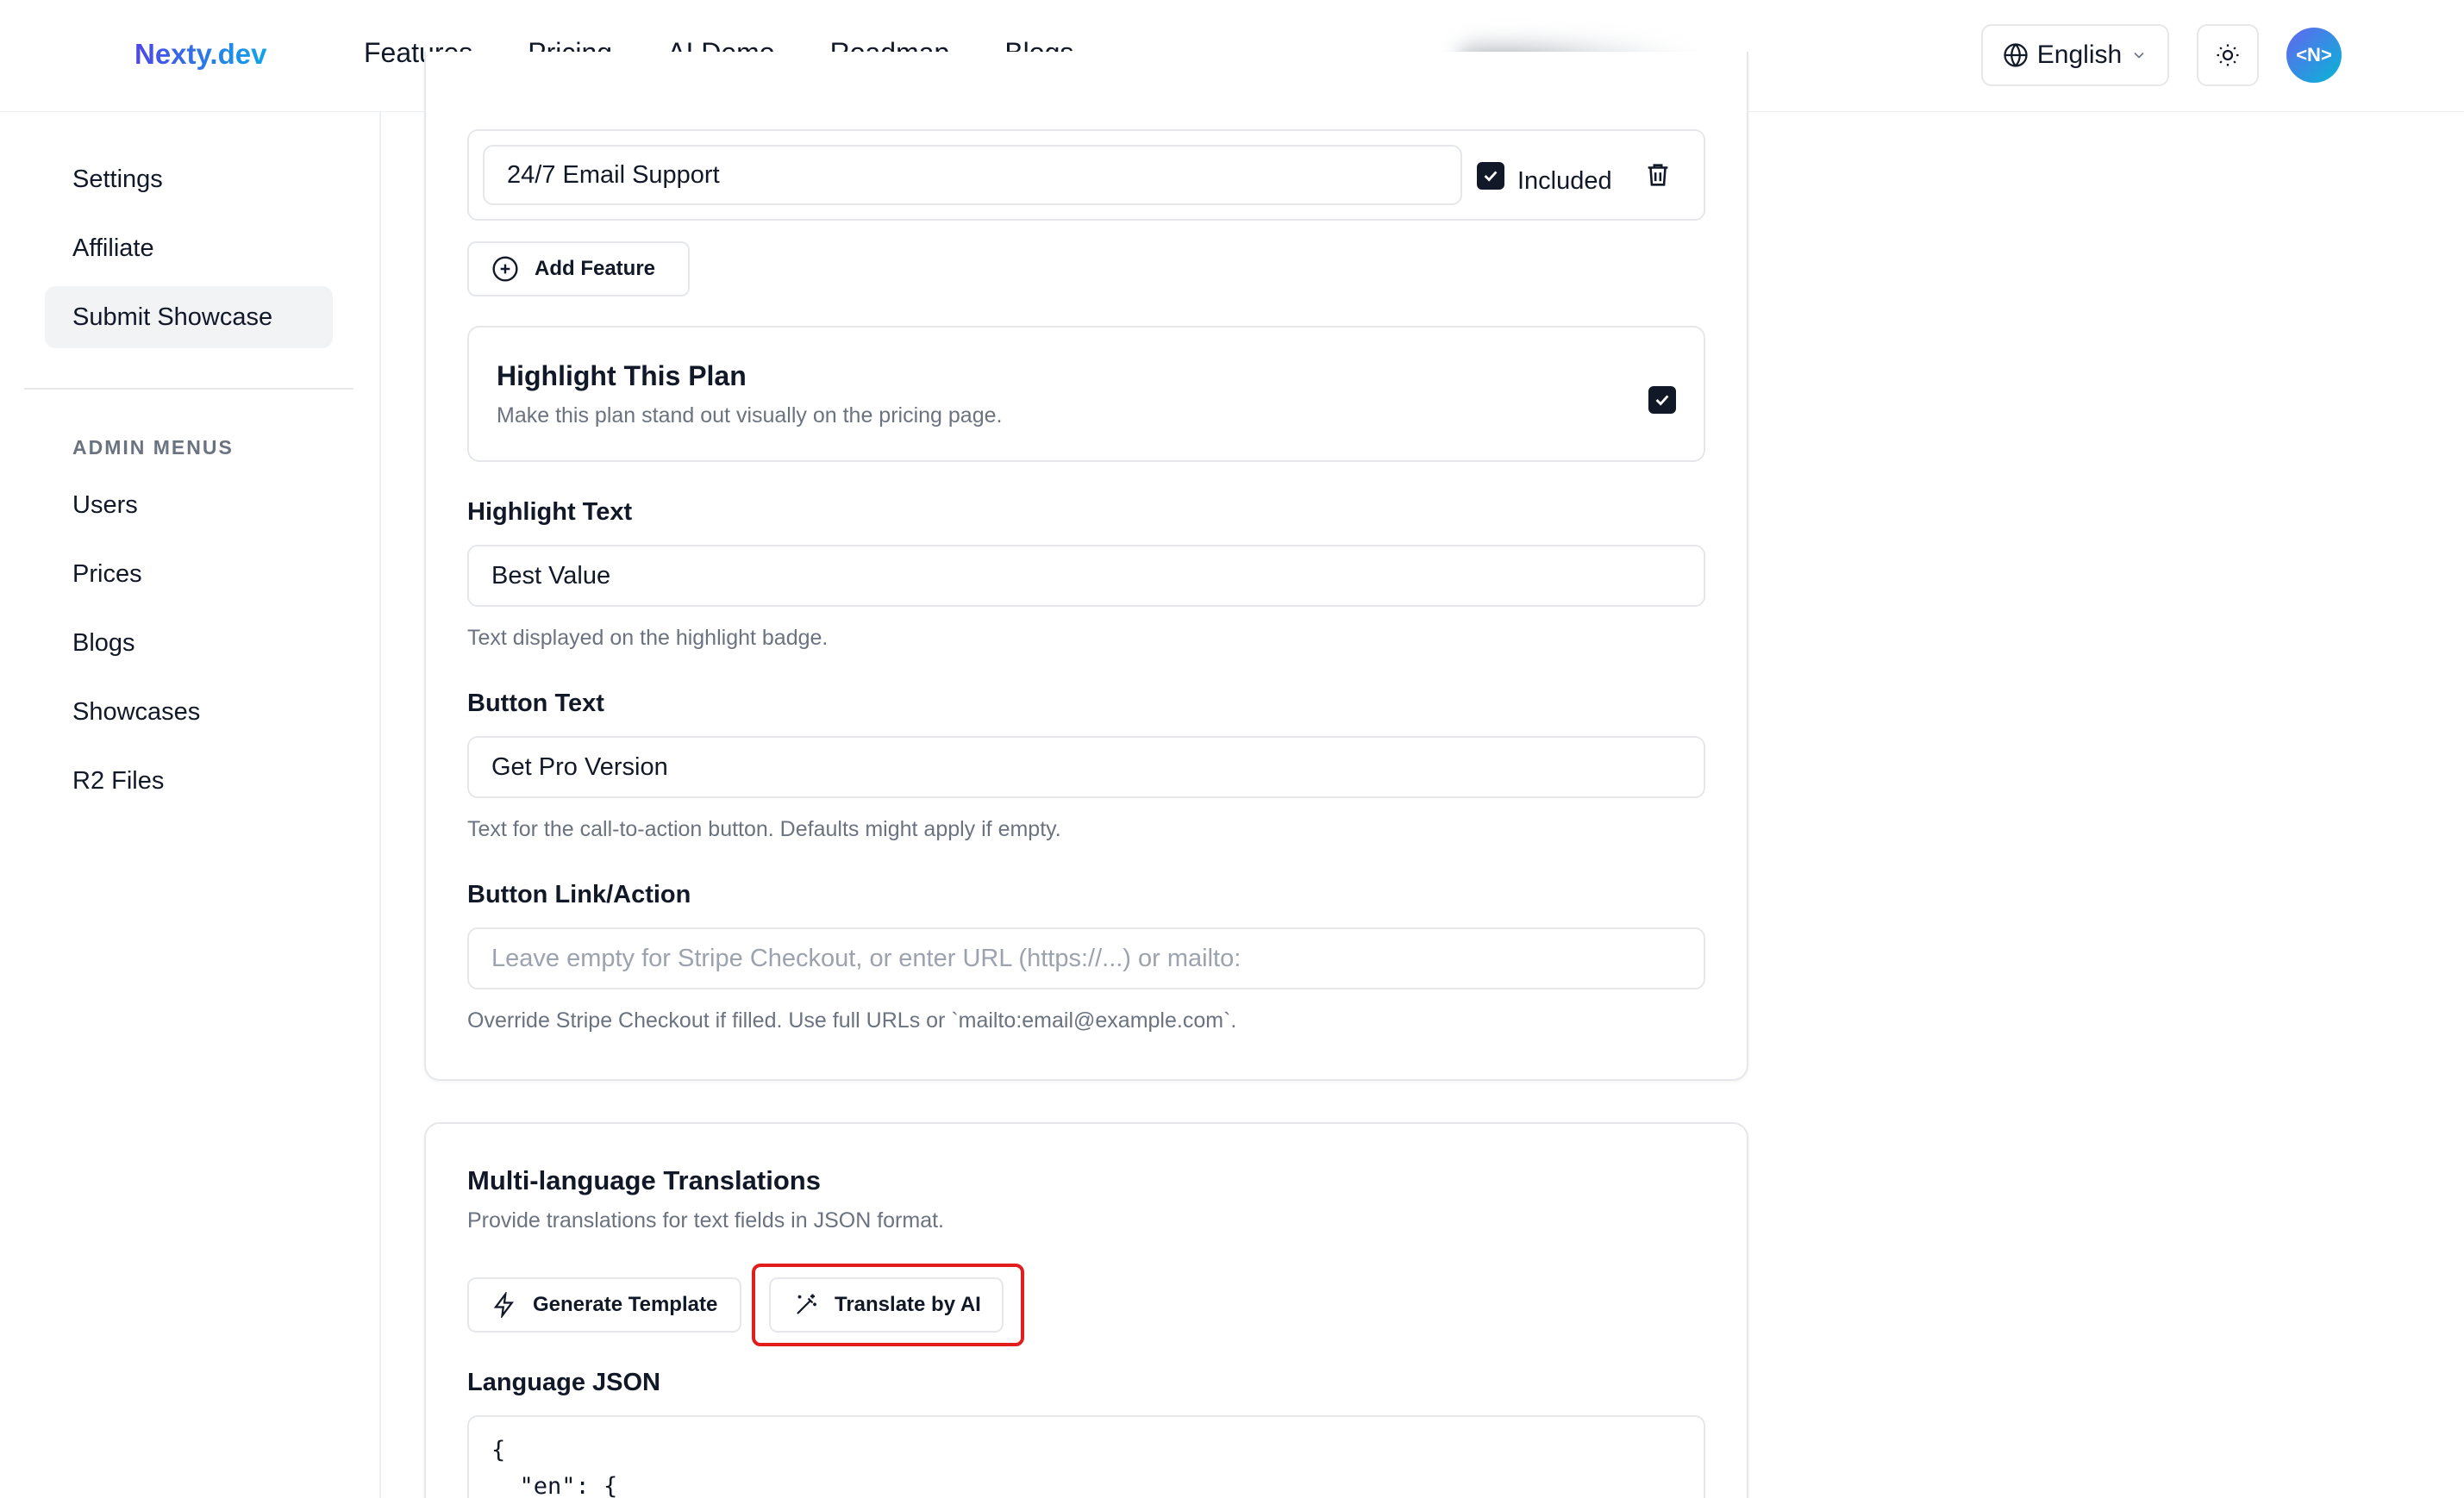 Image resolution: width=2464 pixels, height=1498 pixels. I want to click on highlight-plan-checkbox, so click(1662, 400).